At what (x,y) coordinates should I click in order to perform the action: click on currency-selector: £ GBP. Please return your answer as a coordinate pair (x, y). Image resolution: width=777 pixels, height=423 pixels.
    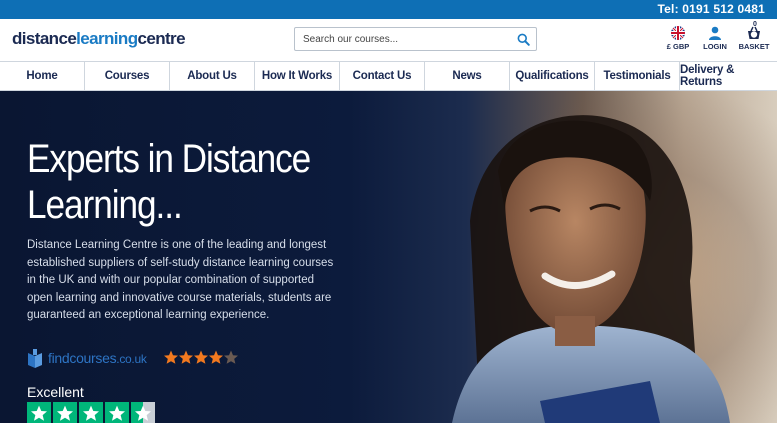
    Looking at the image, I should click on (678, 38).